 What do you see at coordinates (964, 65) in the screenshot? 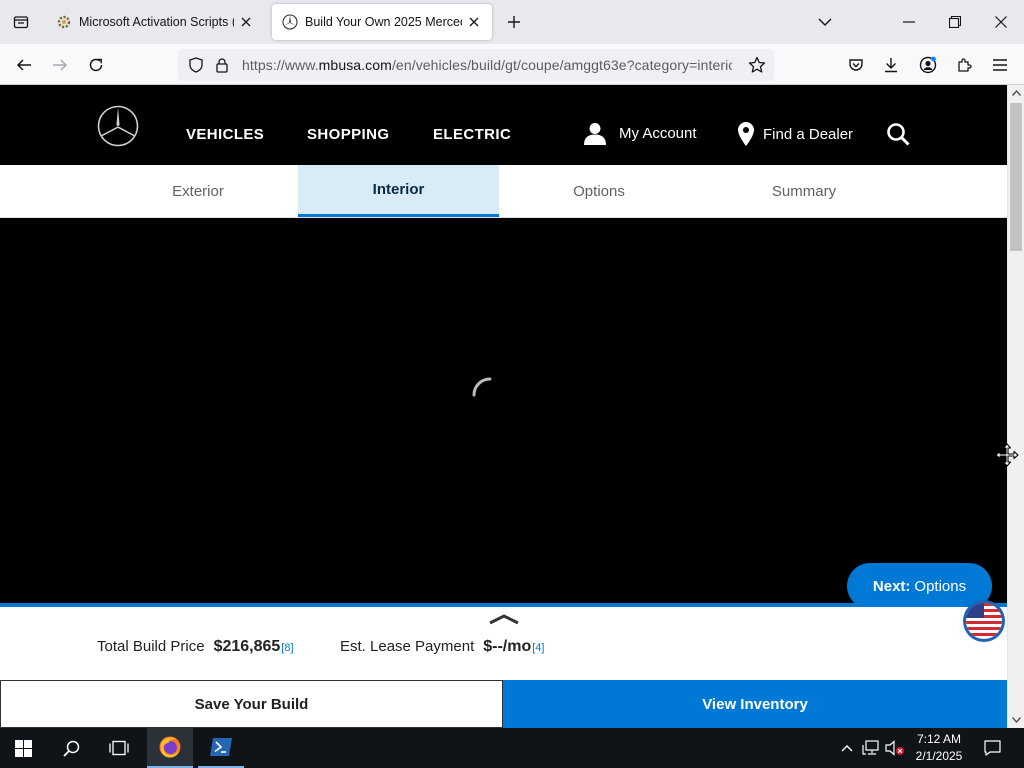
I see `extensions-icon` at bounding box center [964, 65].